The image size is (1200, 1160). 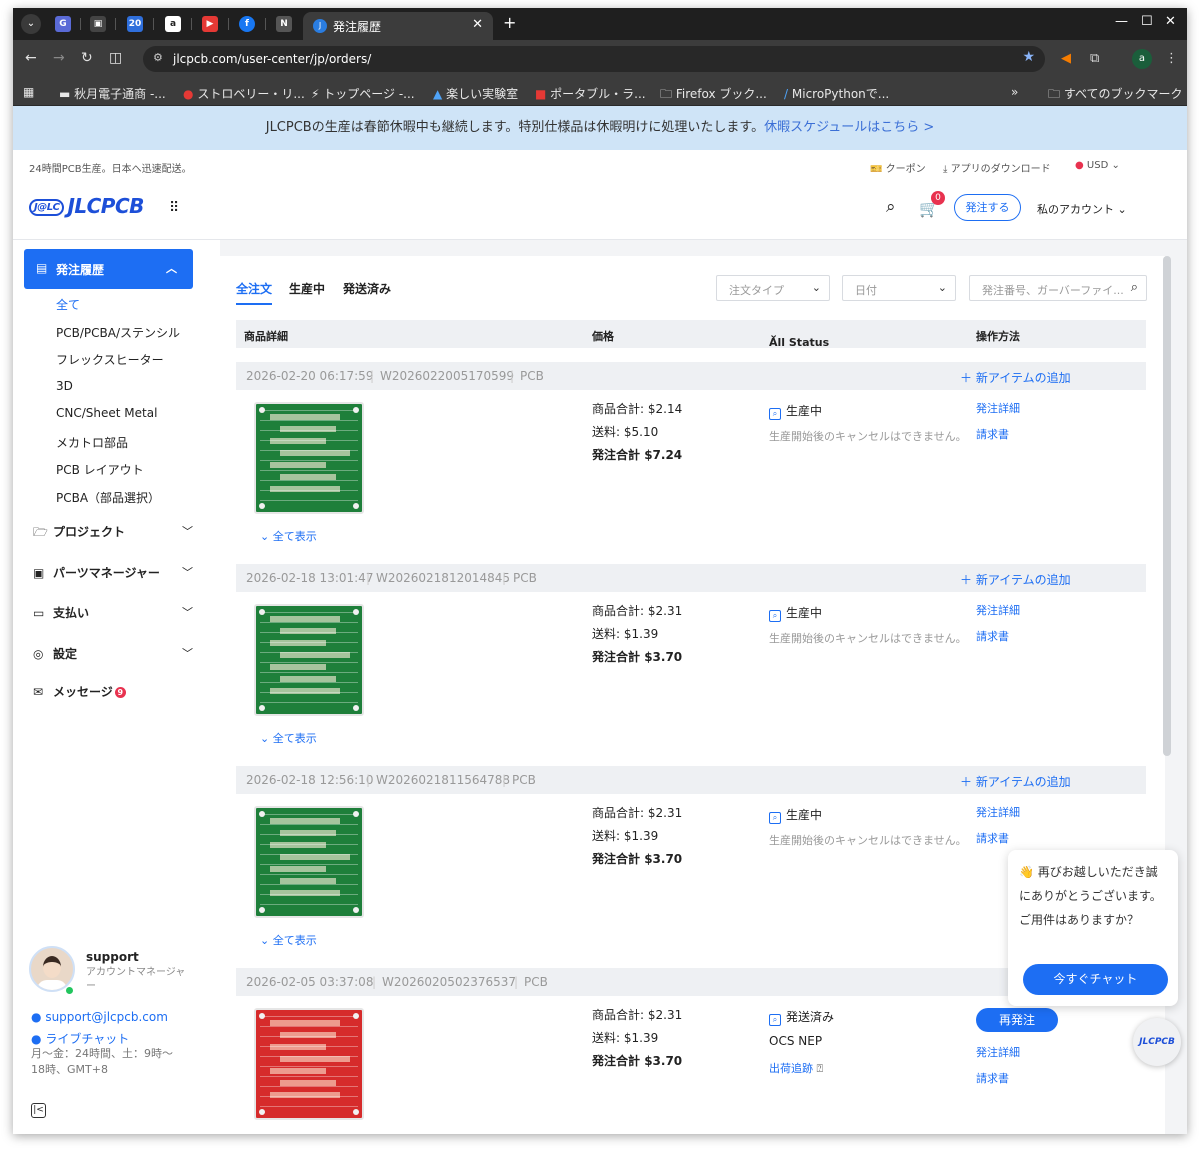 I want to click on order-id: W2026021811564788, so click(x=443, y=780).